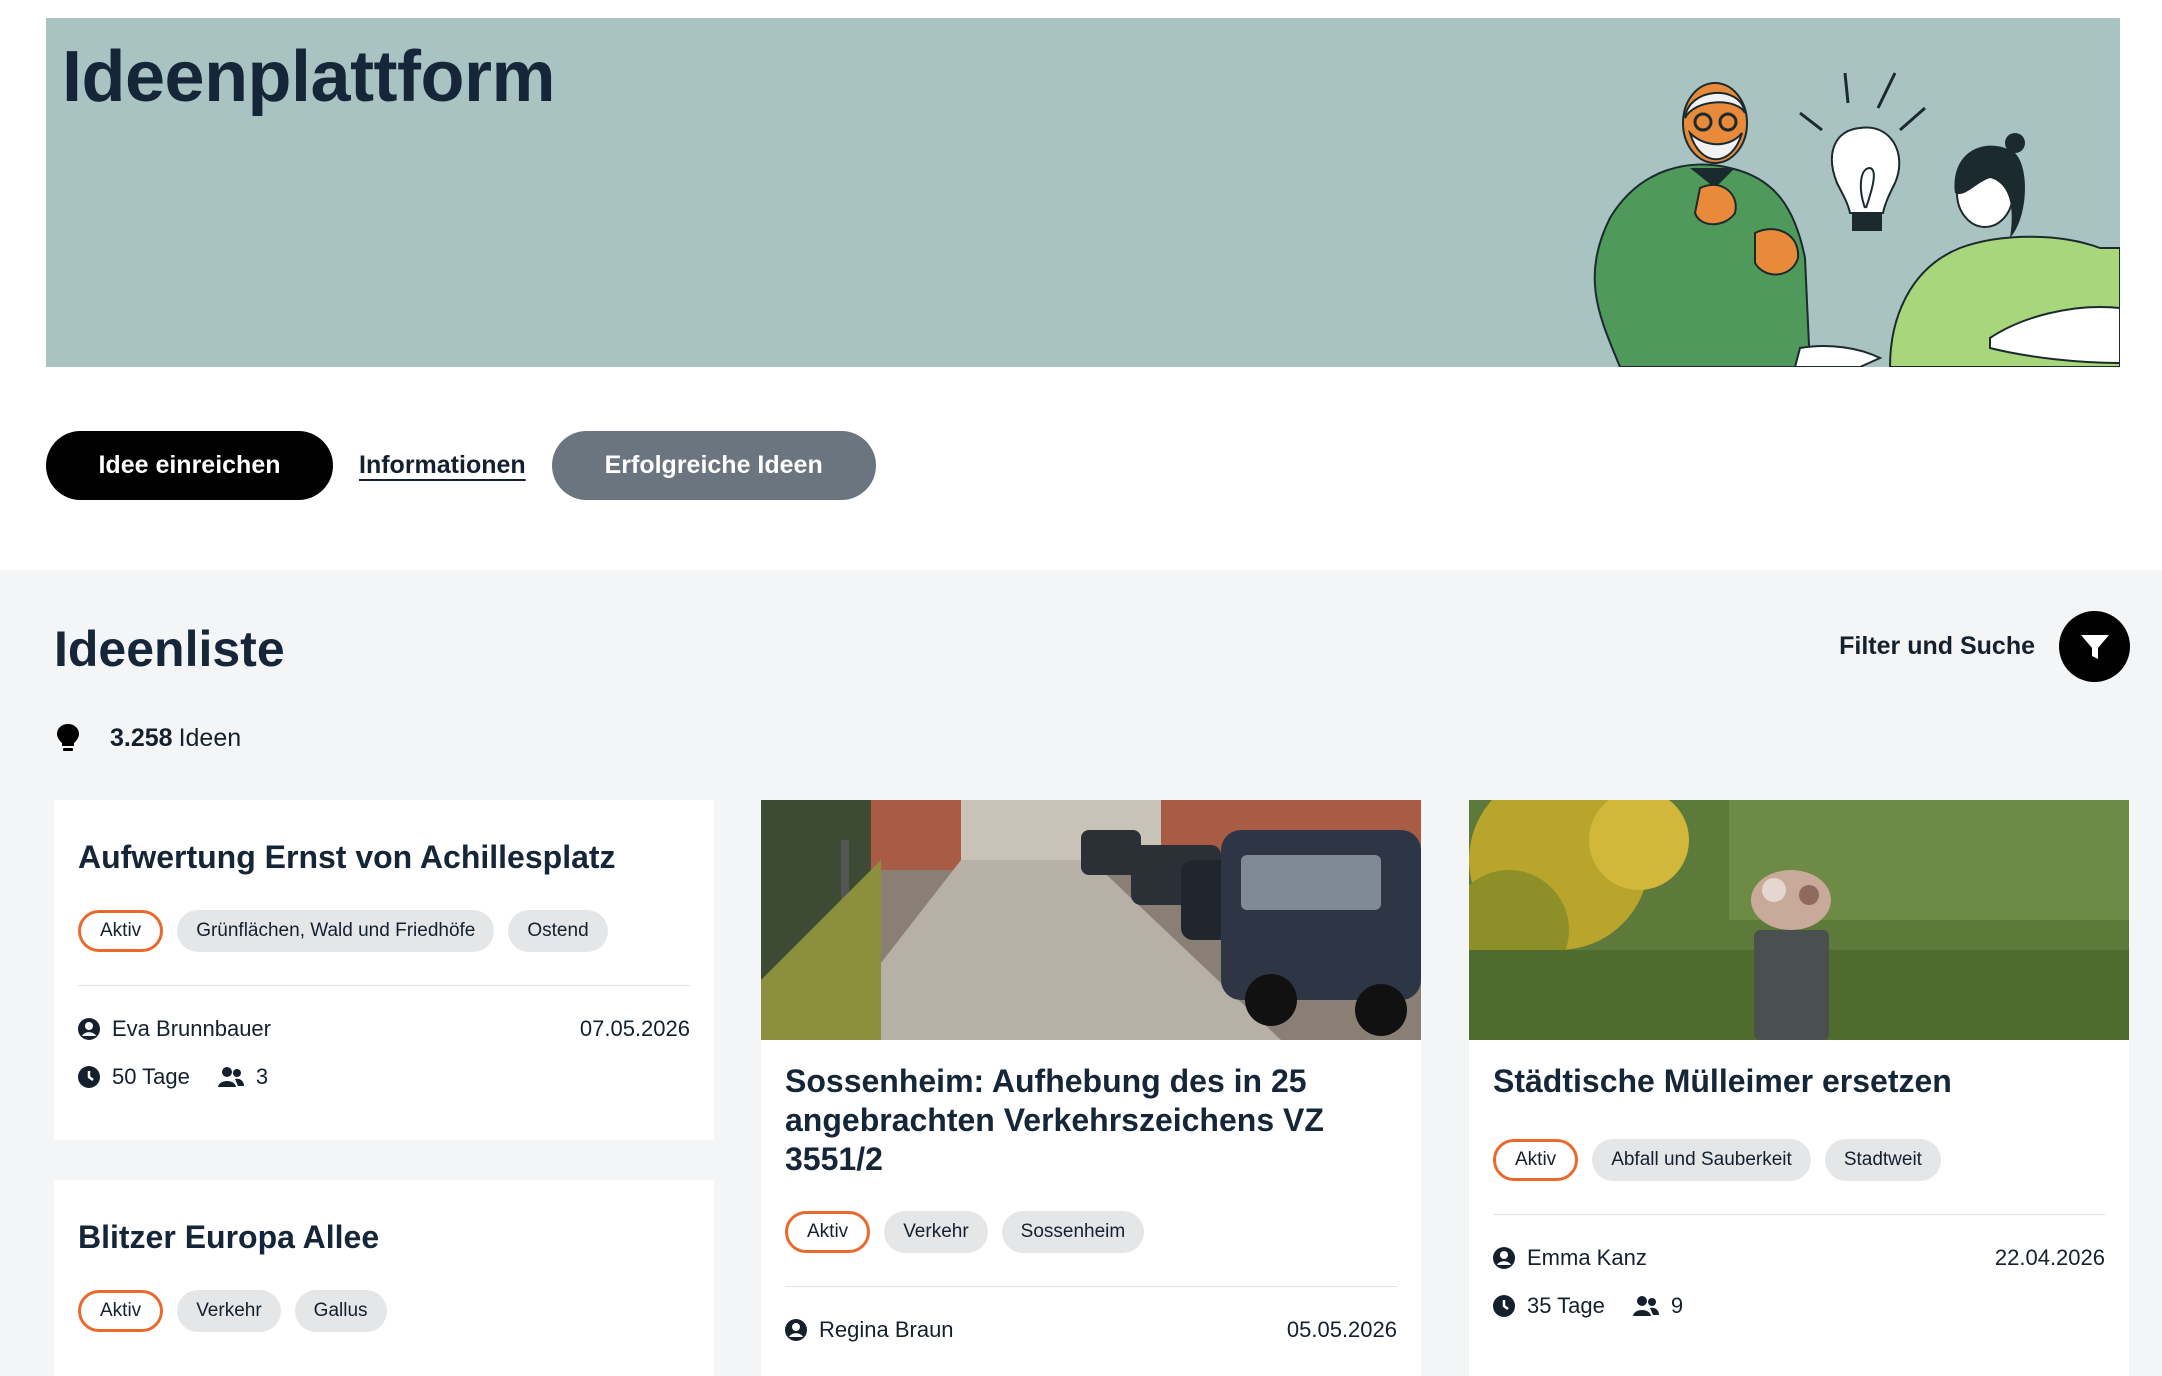 This screenshot has height=1376, width=2162. What do you see at coordinates (1677, 1305) in the screenshot?
I see `supporters-count: 9` at bounding box center [1677, 1305].